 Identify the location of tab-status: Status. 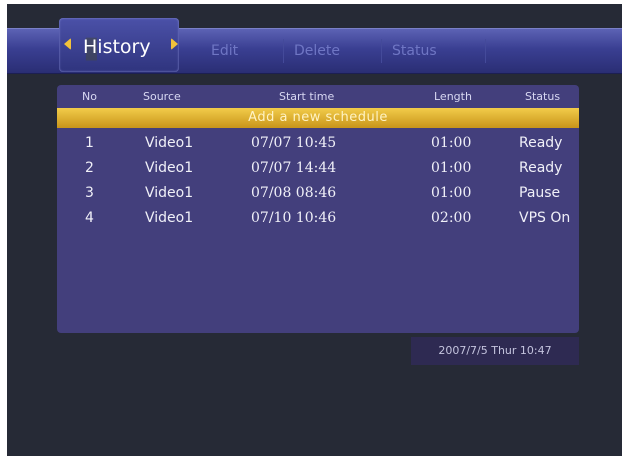
(434, 51).